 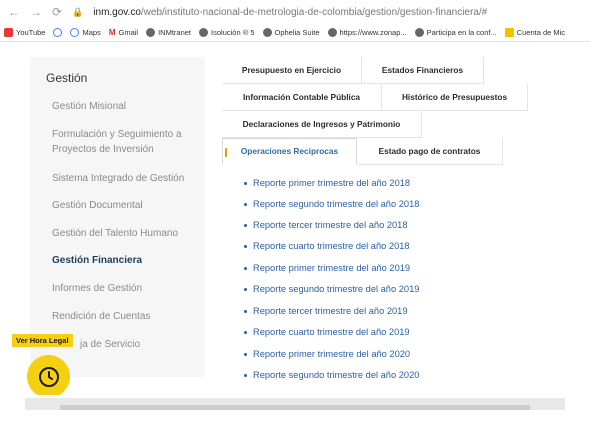 I want to click on bookmark-label: Ophelia Suite, so click(x=297, y=32).